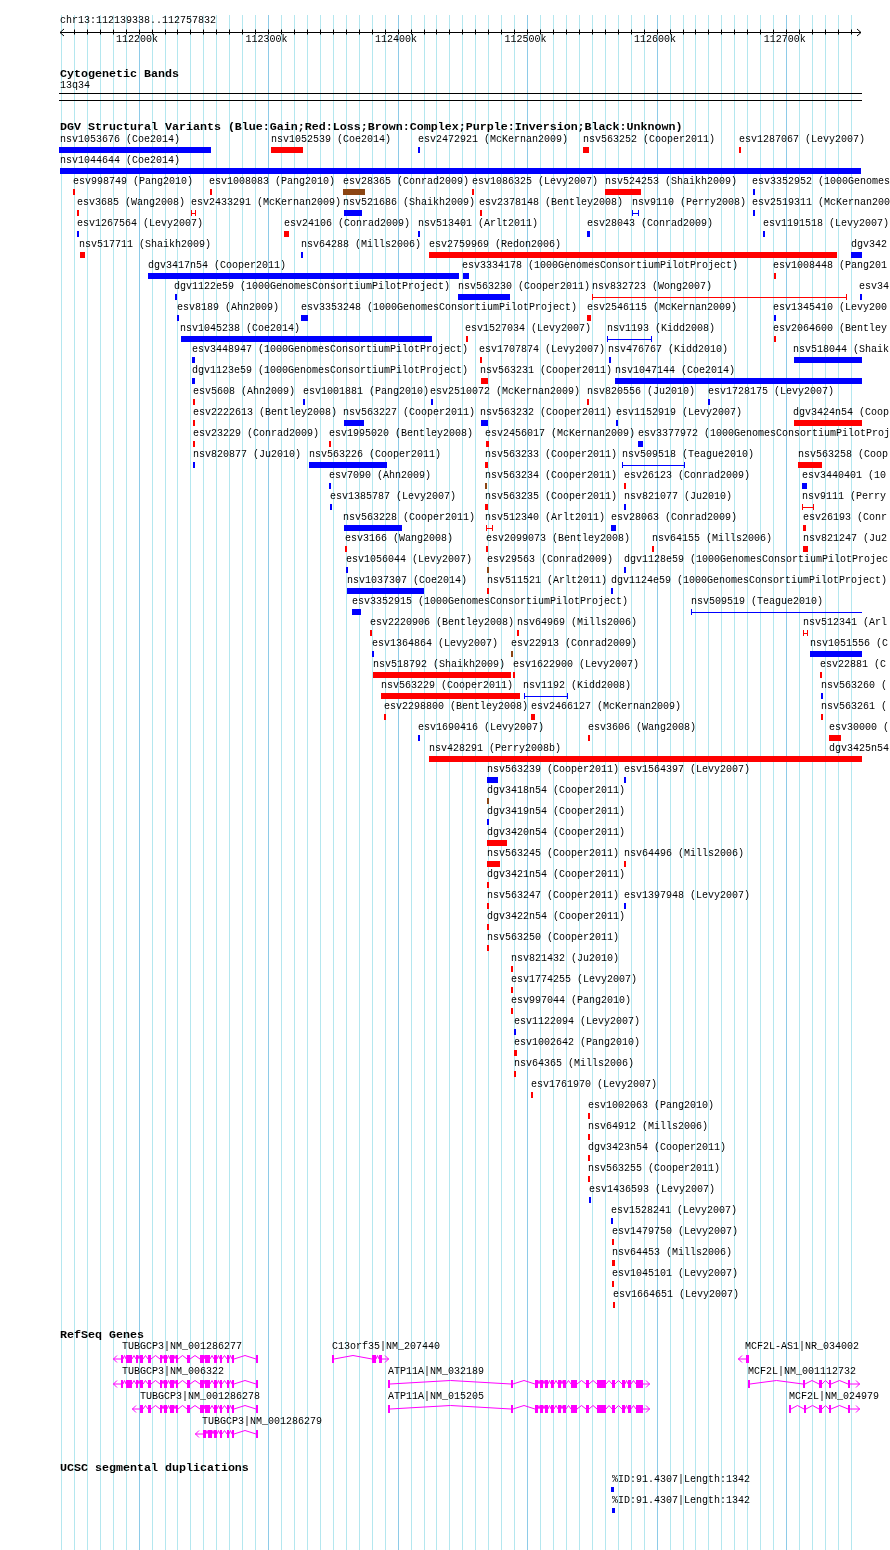 This screenshot has width=890, height=1550. What do you see at coordinates (407, 581) in the screenshot?
I see `variant-label: nsv1037307 (Coe2014)` at bounding box center [407, 581].